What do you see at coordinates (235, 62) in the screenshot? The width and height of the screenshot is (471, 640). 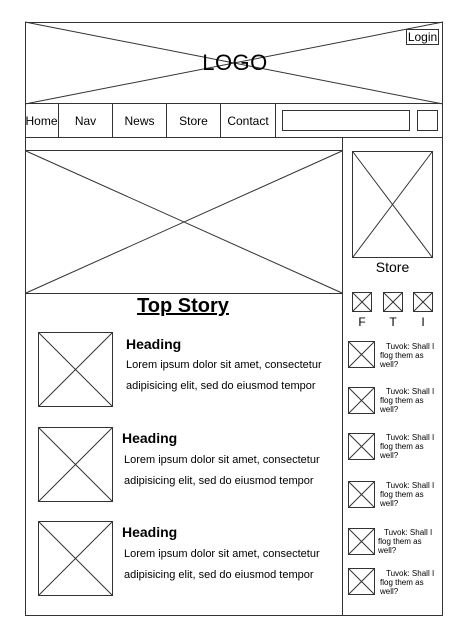 I see `logo-text: LOGO` at bounding box center [235, 62].